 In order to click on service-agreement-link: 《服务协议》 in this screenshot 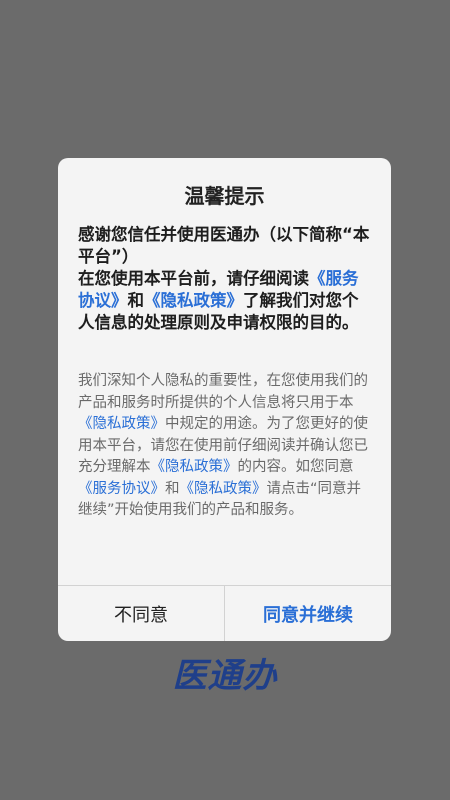, I will do `click(121, 489)`.